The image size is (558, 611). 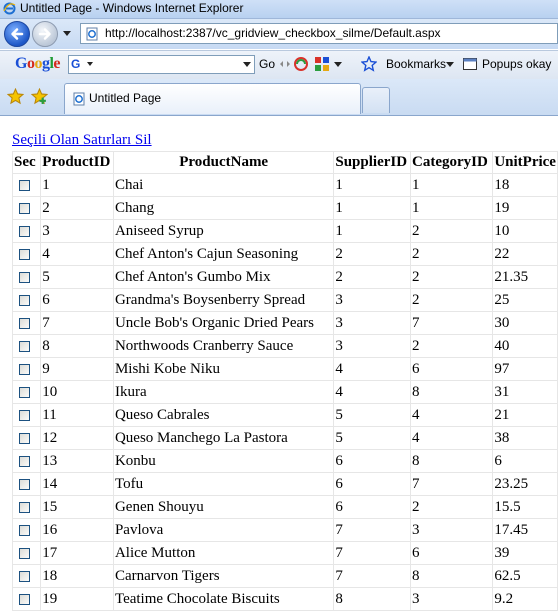 What do you see at coordinates (267, 64) in the screenshot?
I see `go-button: Go` at bounding box center [267, 64].